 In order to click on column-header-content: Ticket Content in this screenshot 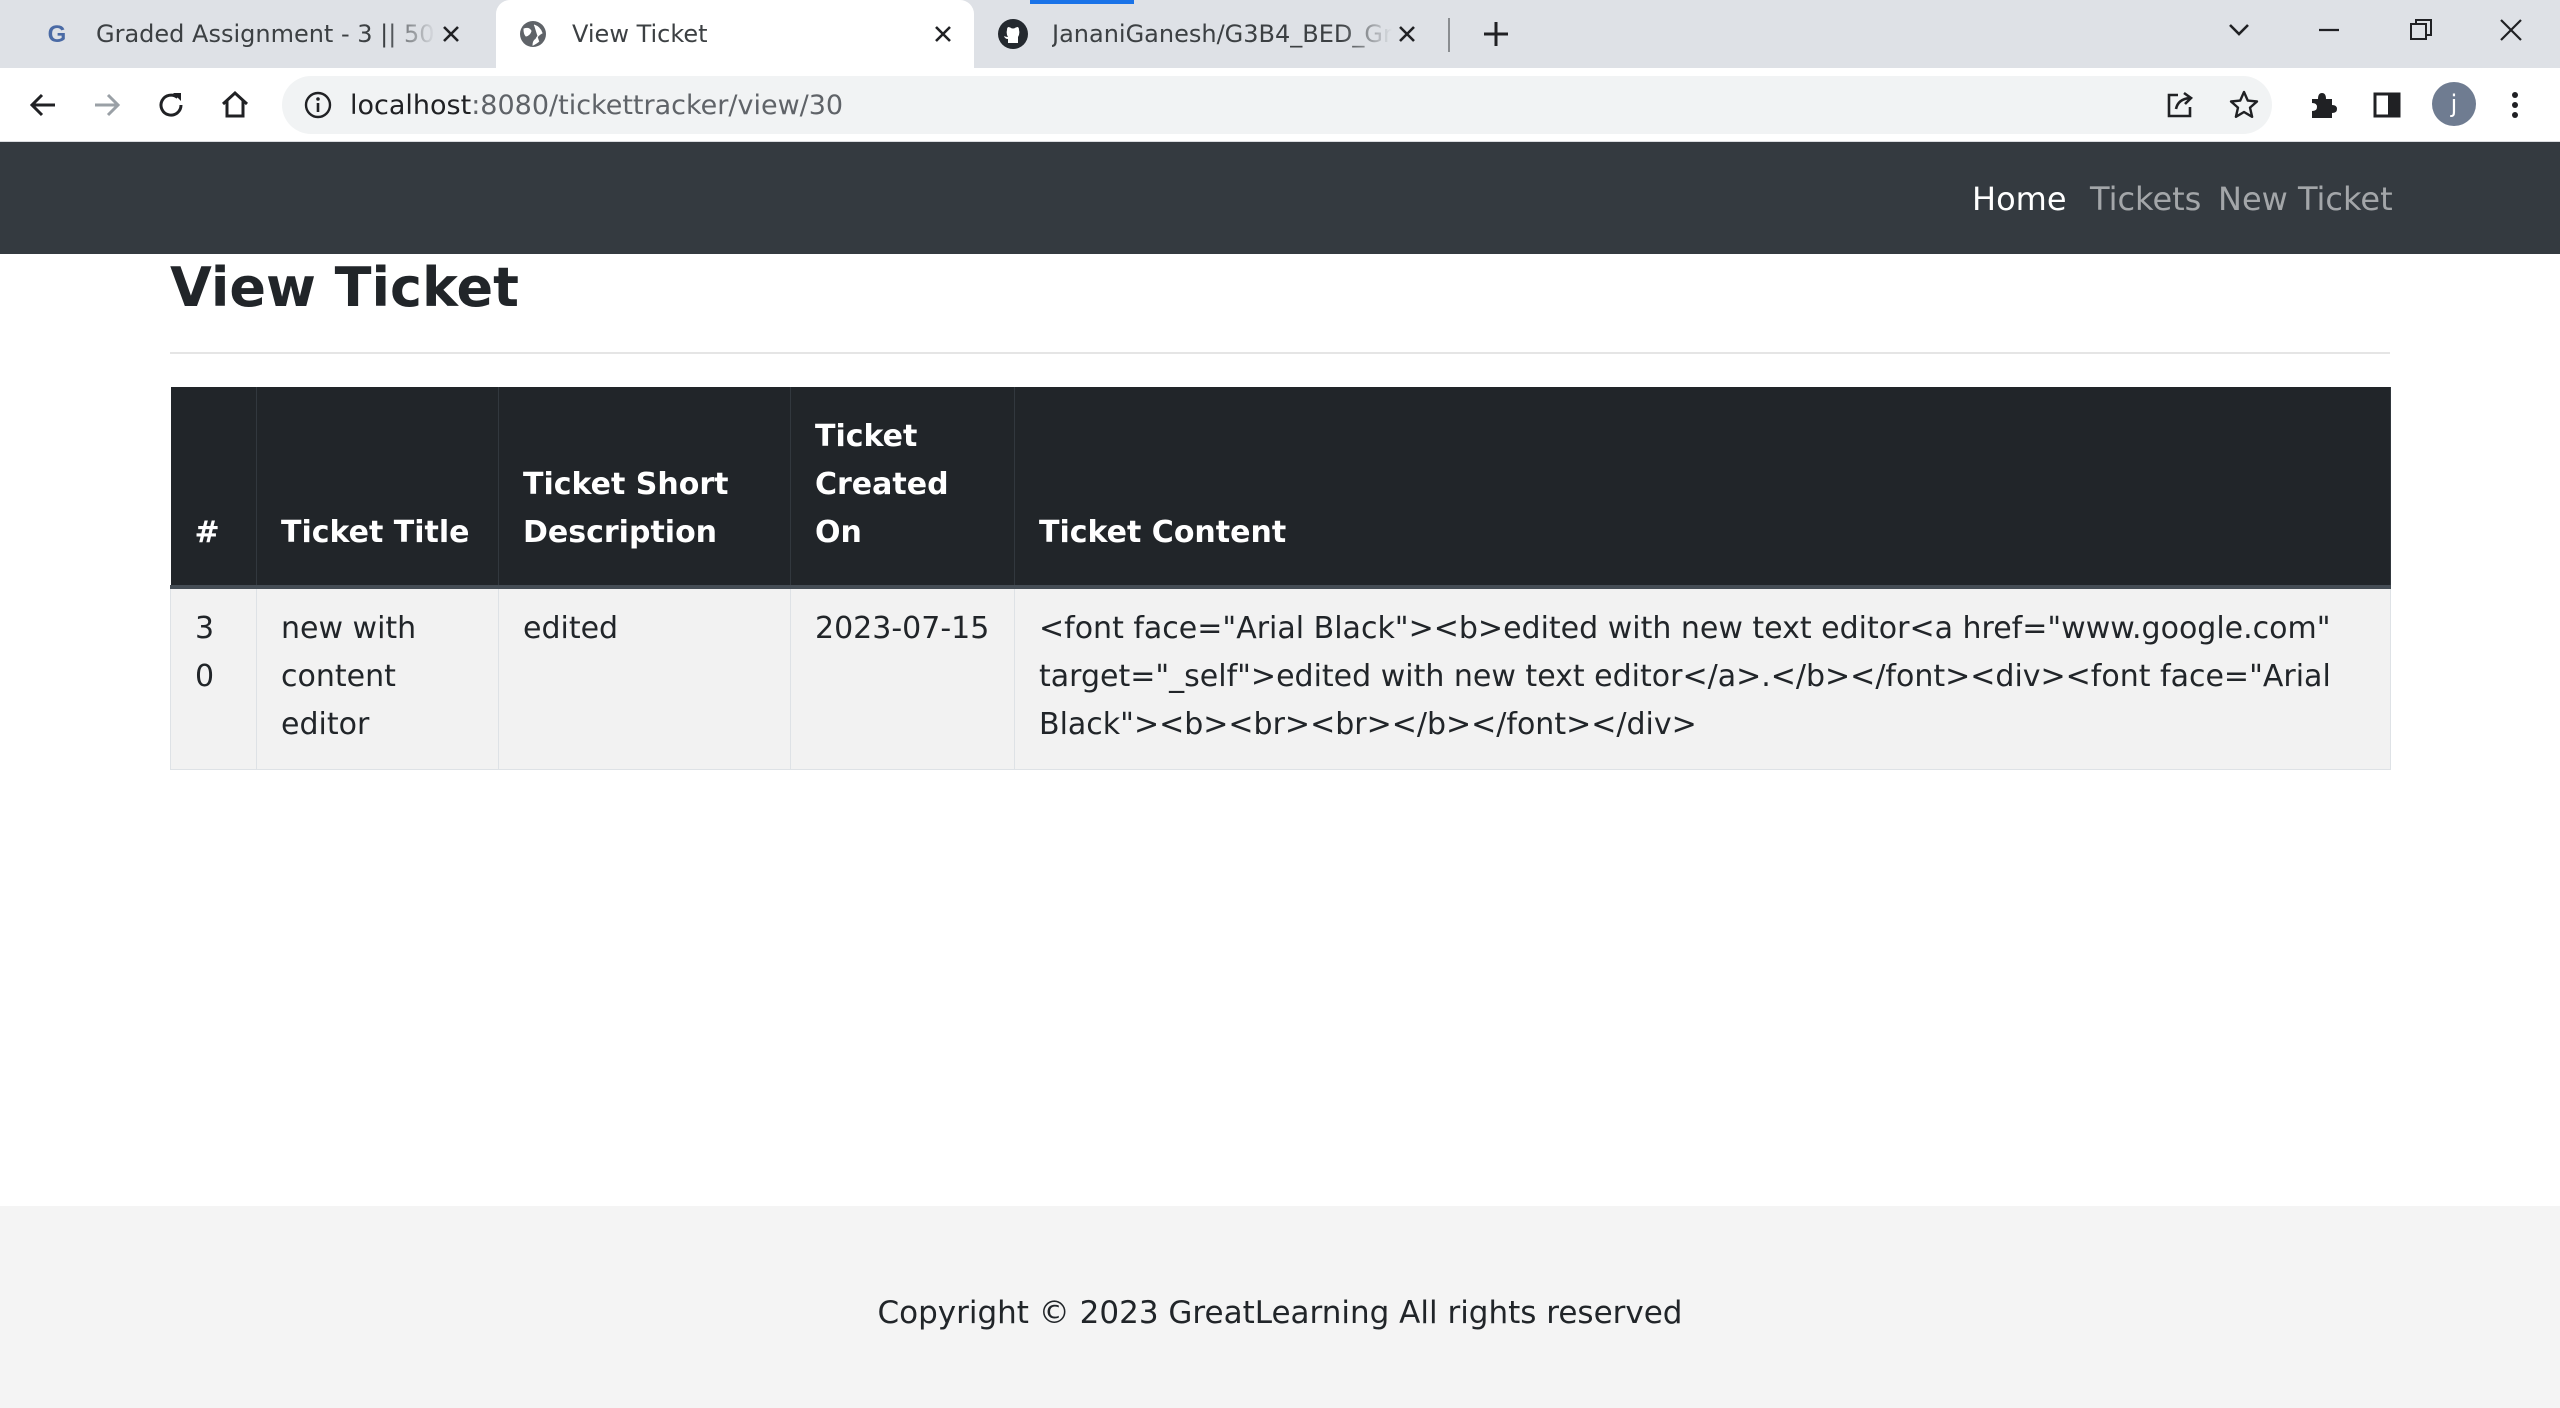, I will do `click(1702, 488)`.